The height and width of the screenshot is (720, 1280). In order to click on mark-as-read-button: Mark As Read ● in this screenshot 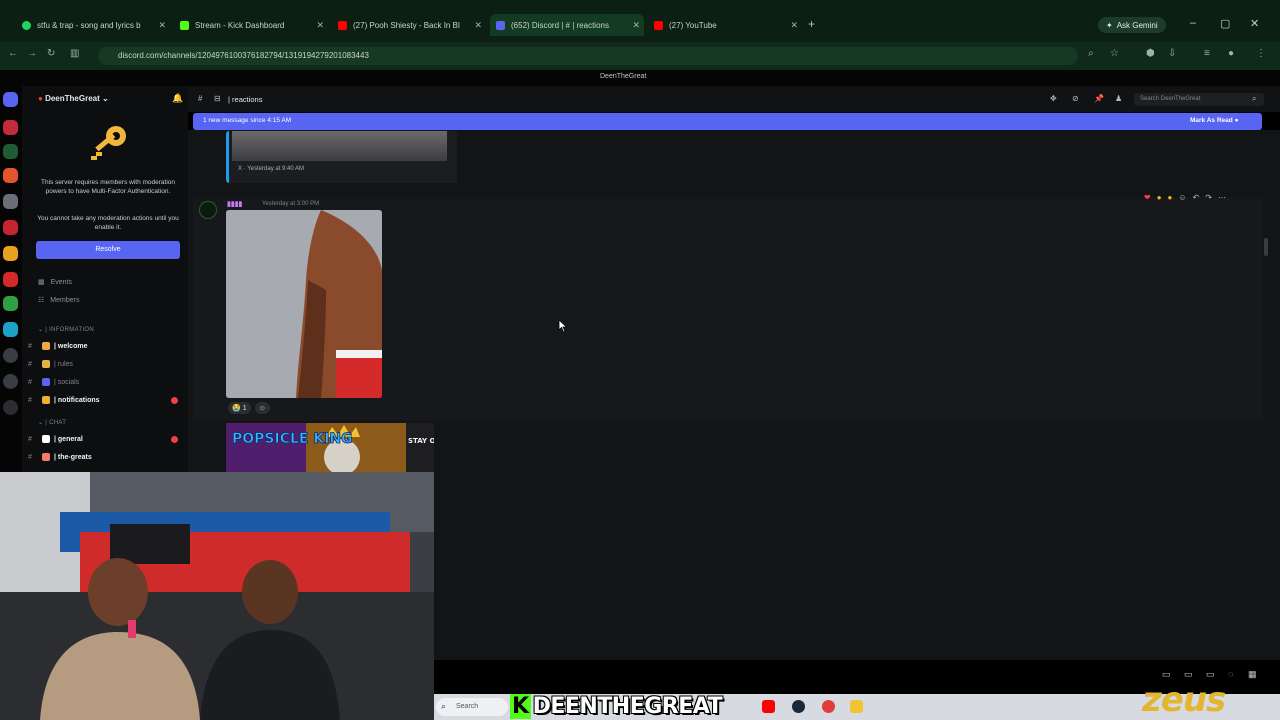, I will do `click(1214, 120)`.